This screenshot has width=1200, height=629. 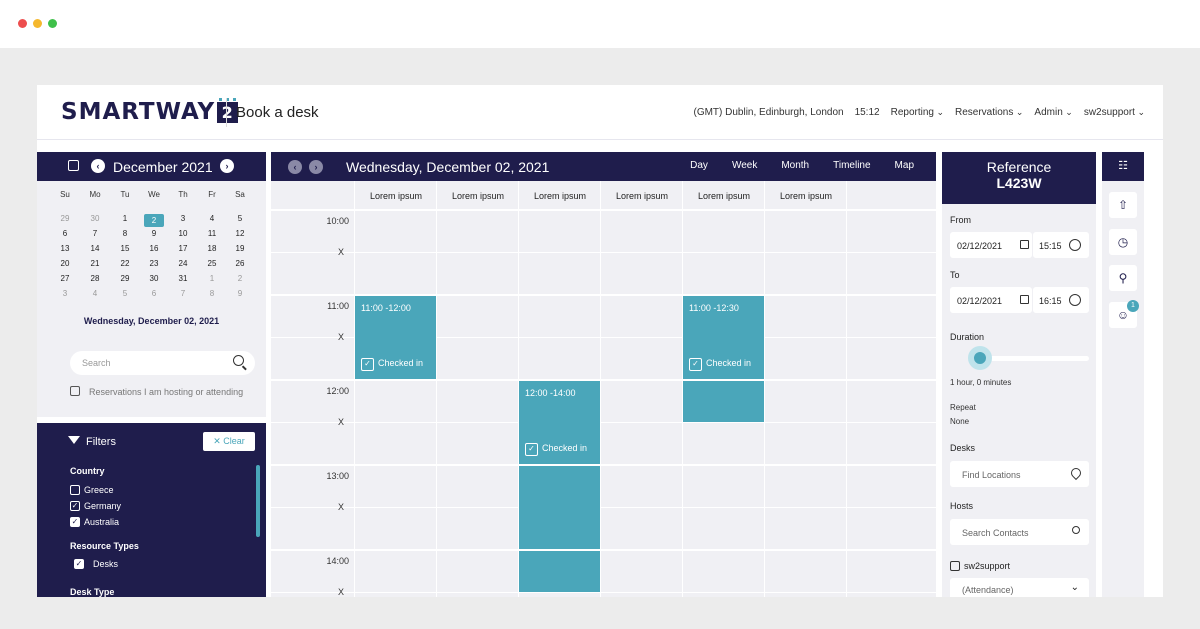 What do you see at coordinates (980, 358) in the screenshot?
I see `duration-slider-handle` at bounding box center [980, 358].